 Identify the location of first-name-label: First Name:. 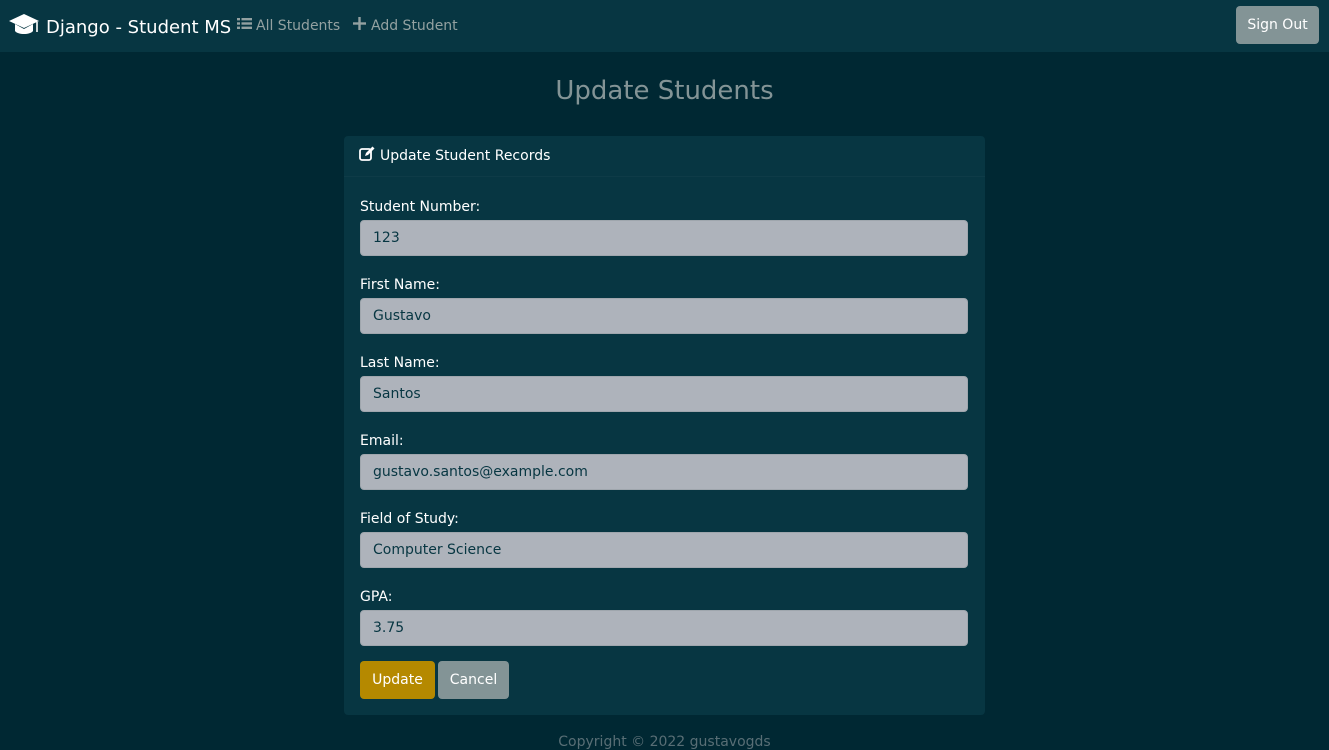
(400, 285).